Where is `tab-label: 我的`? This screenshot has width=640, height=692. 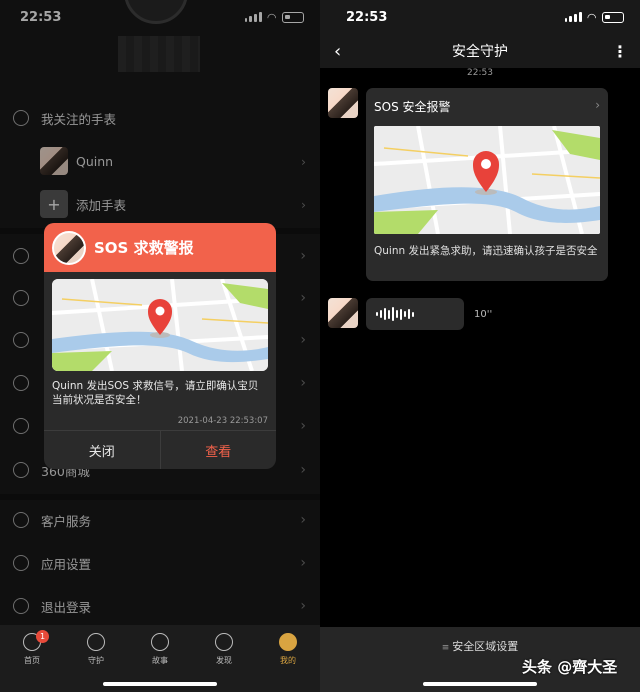
tab-label: 我的 is located at coordinates (288, 660).